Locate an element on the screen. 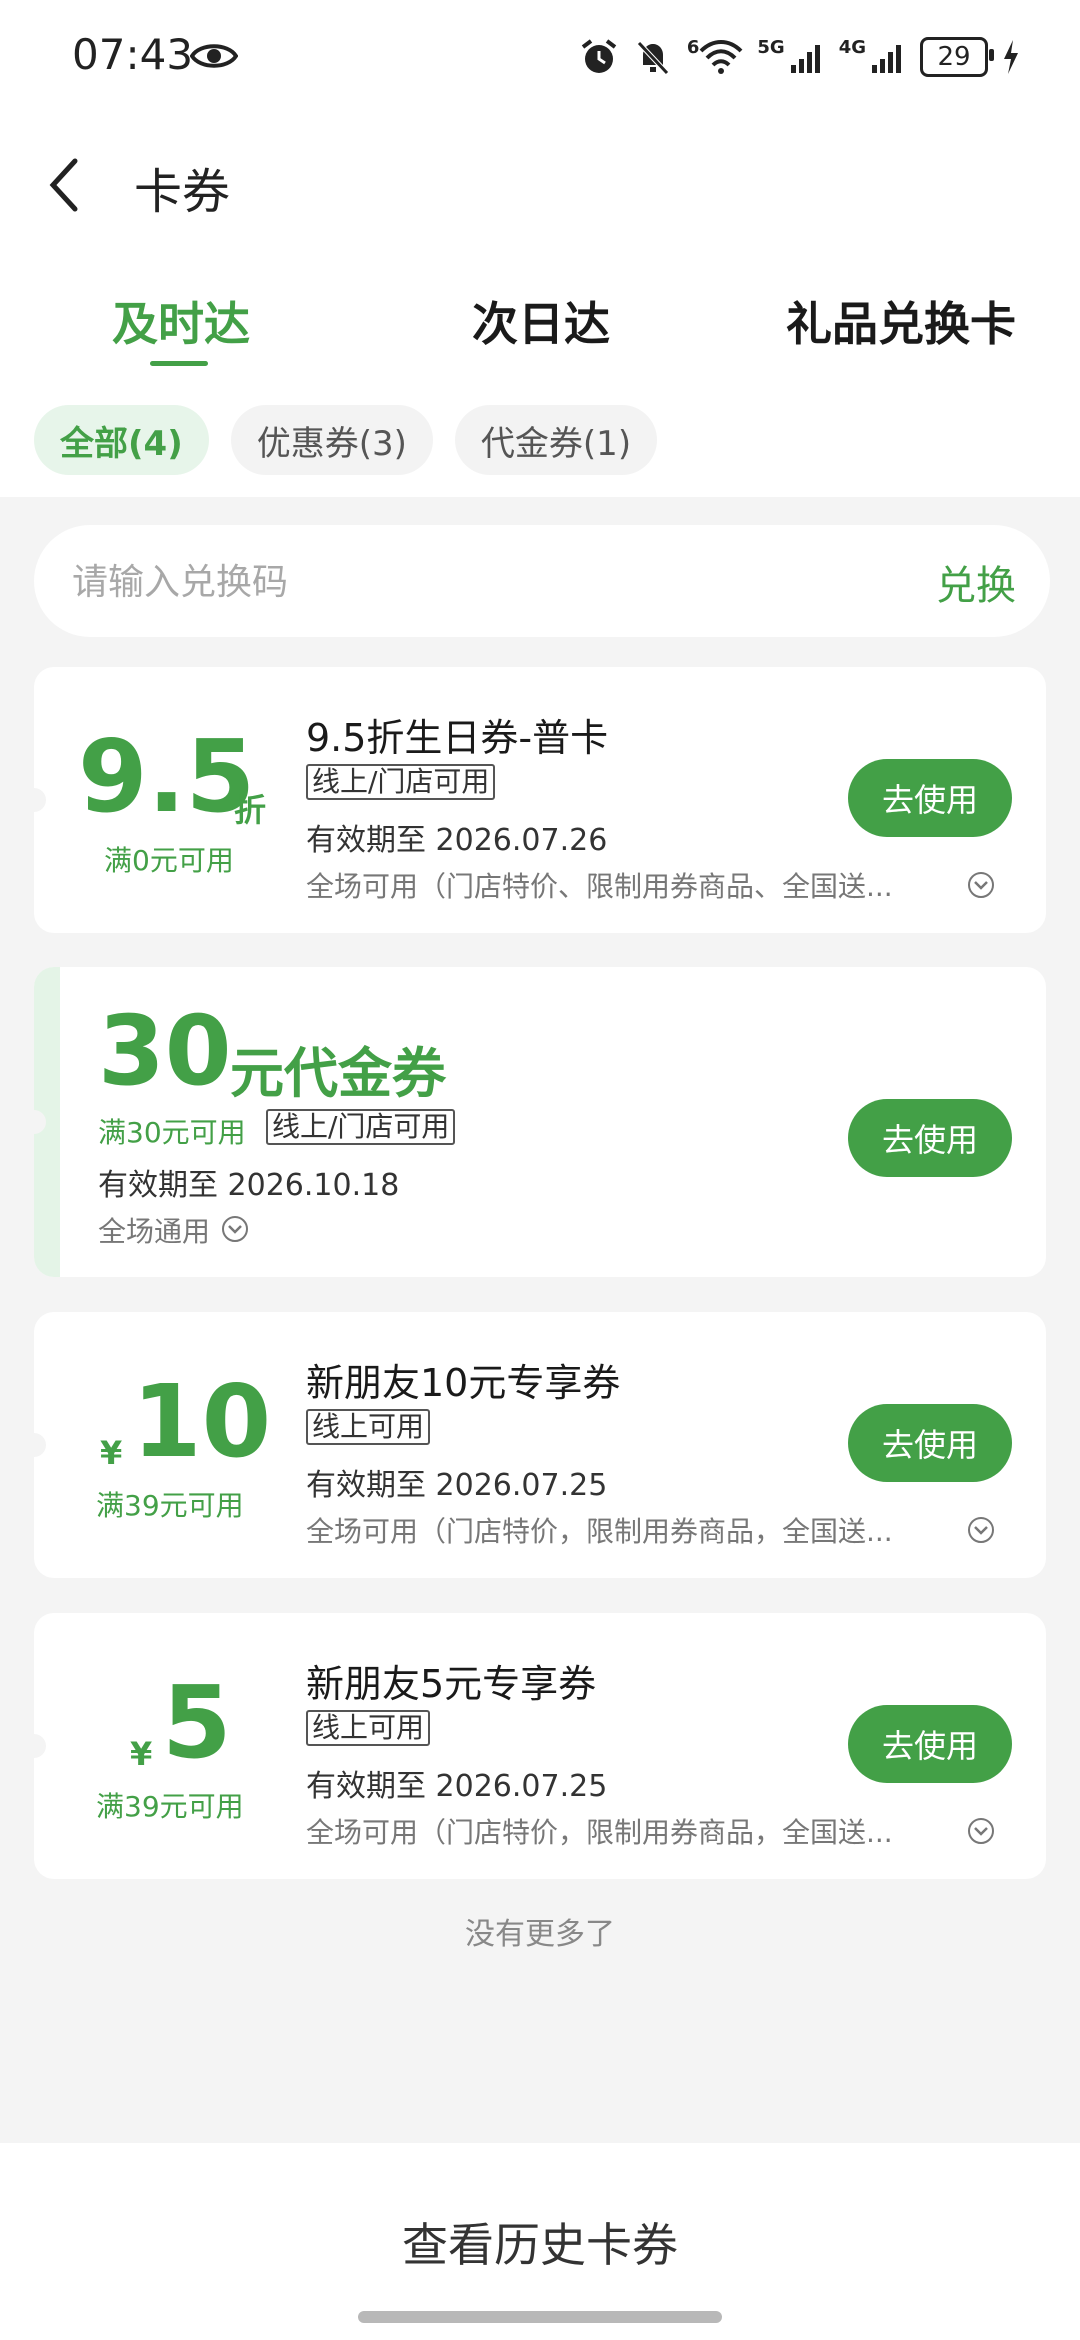  tab-next-day: 次日达 is located at coordinates (541, 321).